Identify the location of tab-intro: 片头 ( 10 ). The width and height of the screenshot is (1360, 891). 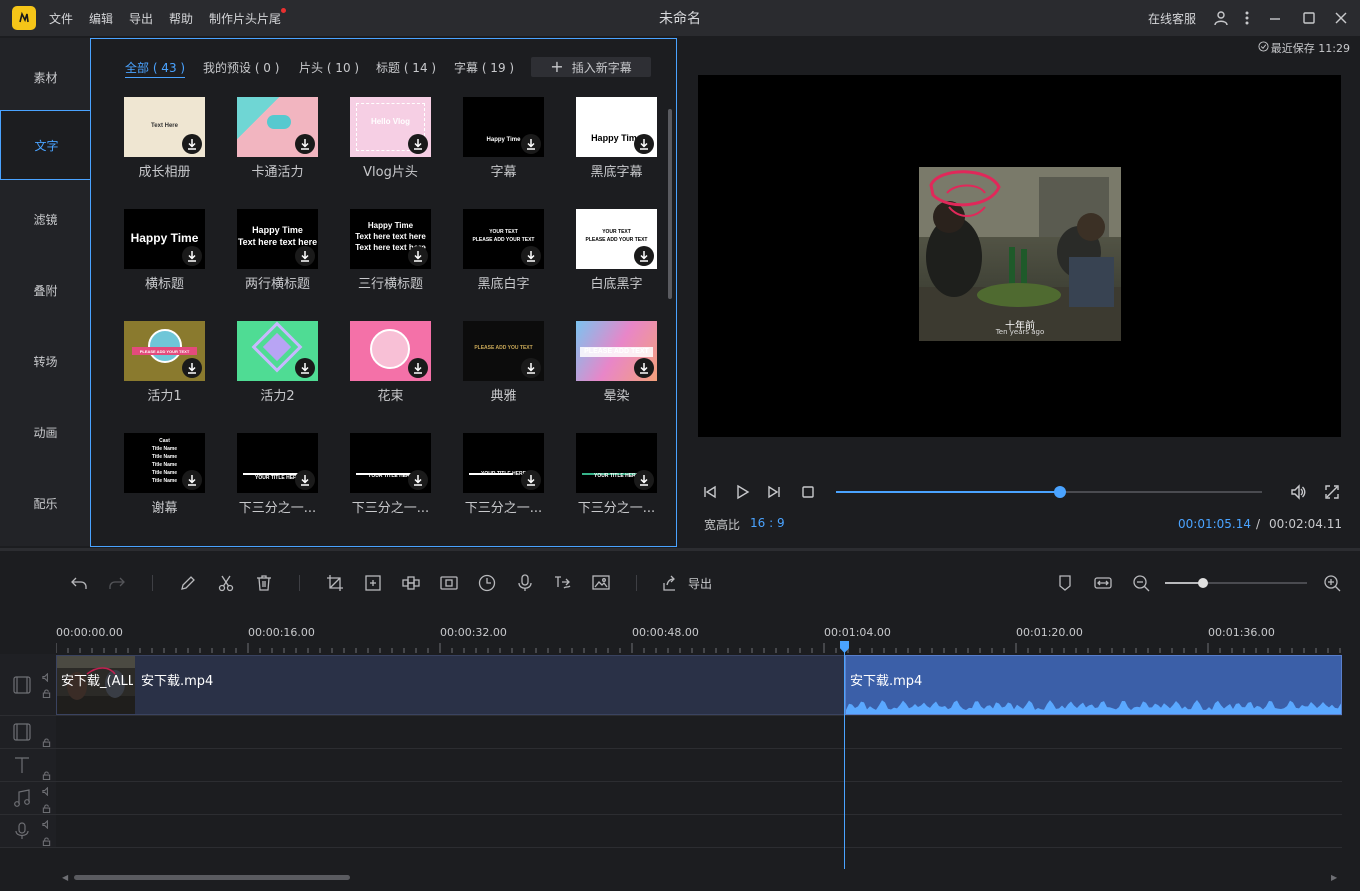
(329, 67).